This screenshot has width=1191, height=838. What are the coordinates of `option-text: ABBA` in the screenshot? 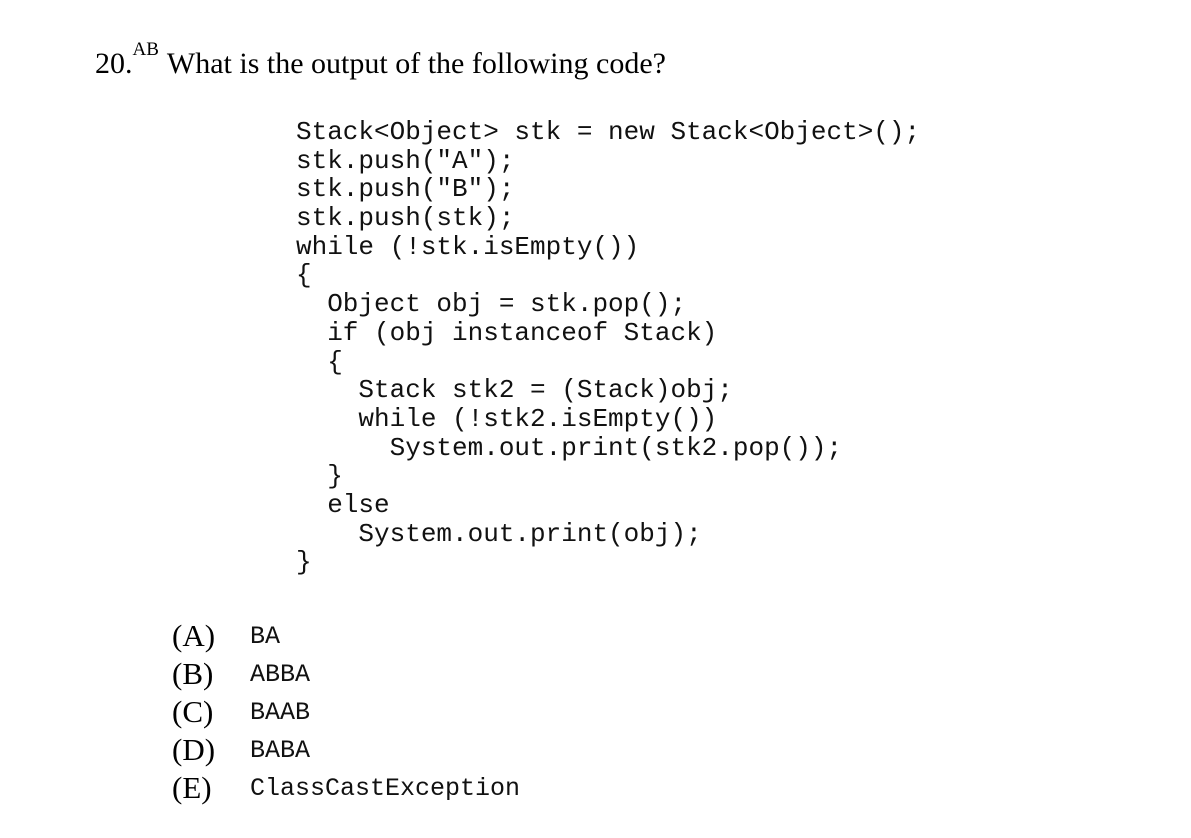 It's located at (280, 674).